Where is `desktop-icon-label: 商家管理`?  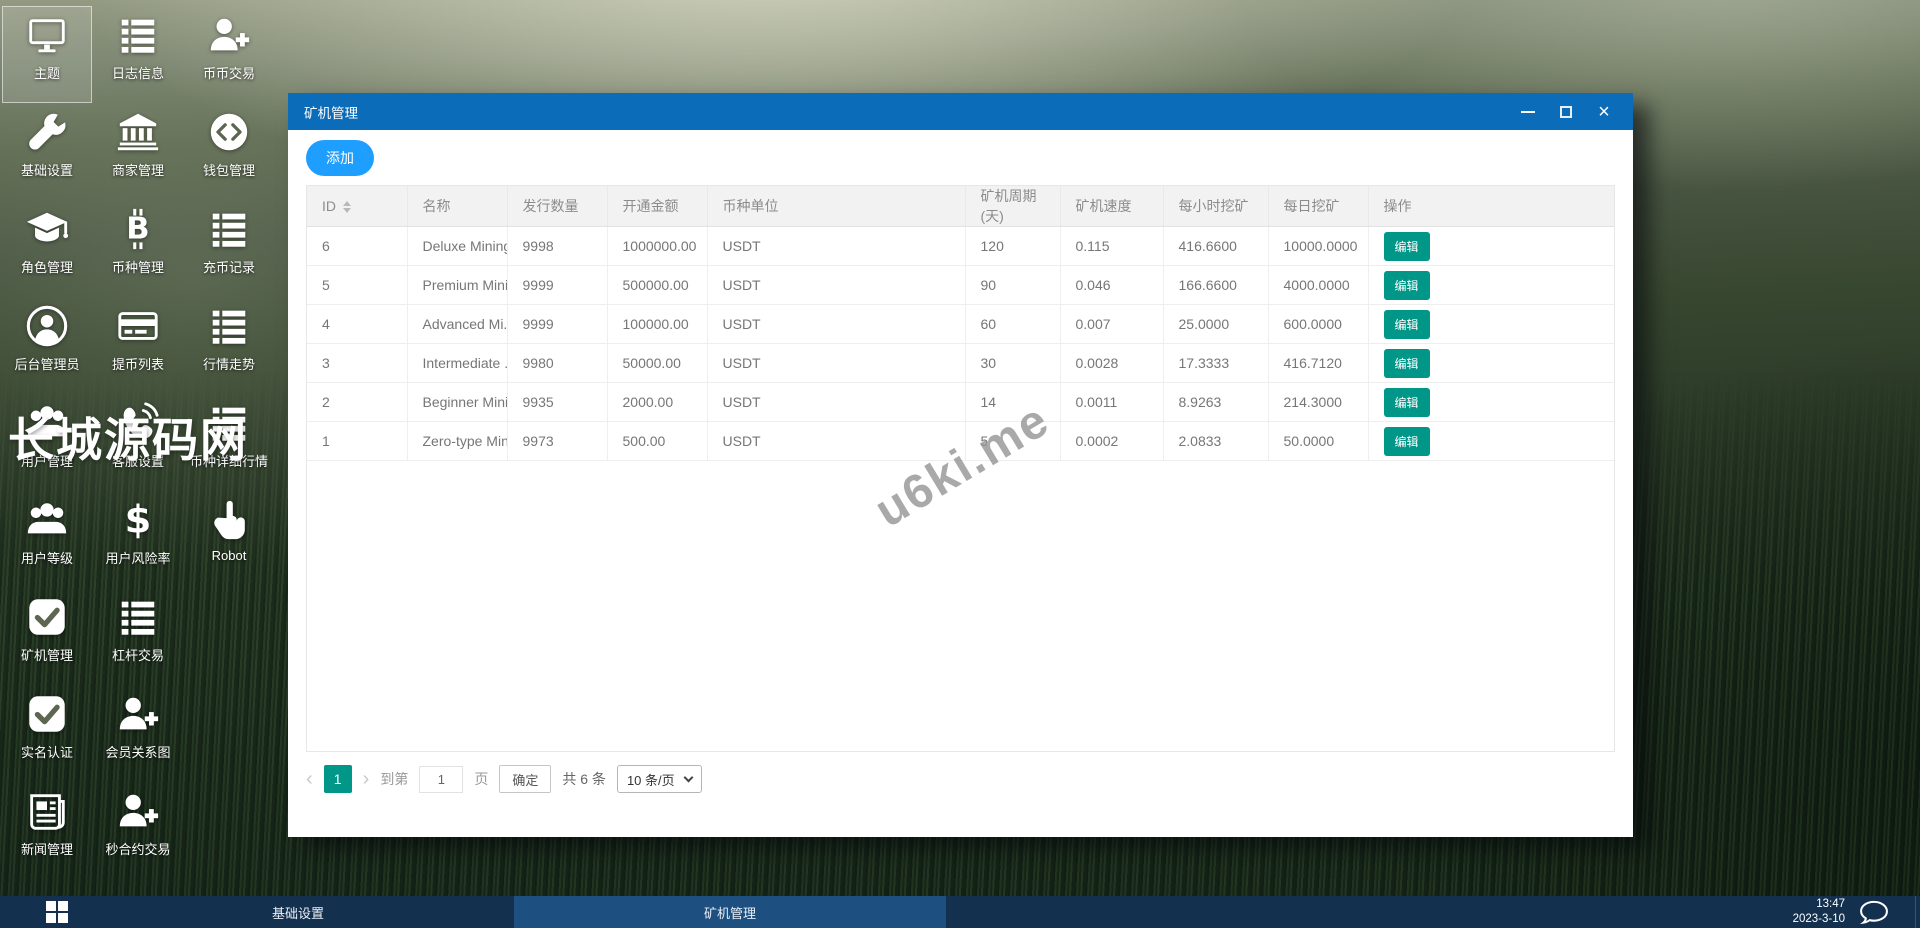
desktop-icon-label: 商家管理 is located at coordinates (137, 170).